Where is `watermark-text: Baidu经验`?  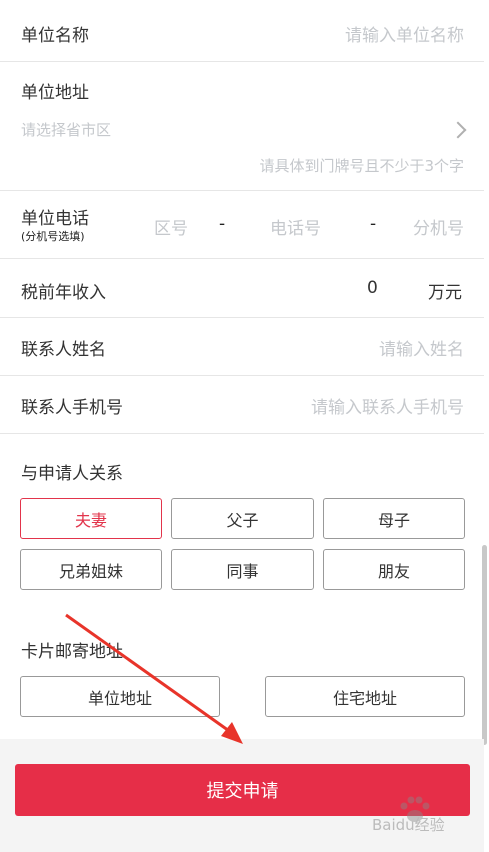 watermark-text: Baidu经验 is located at coordinates (408, 825).